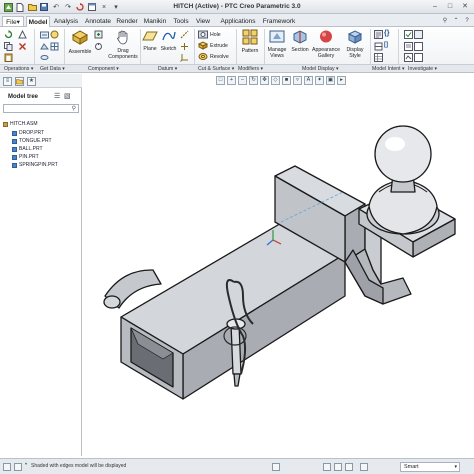 This screenshot has height=474, width=474. I want to click on tree-item-label: BALL.PRT, so click(31, 149).